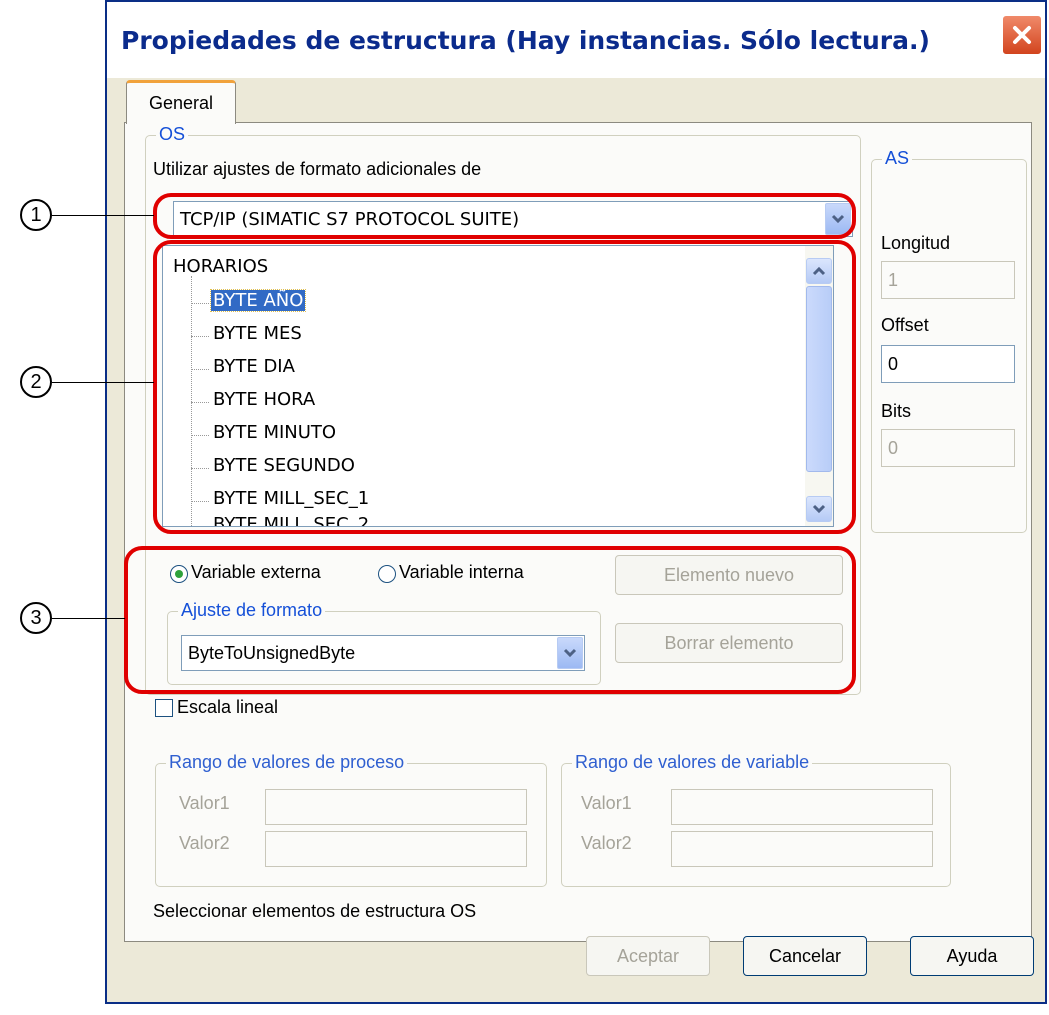 Image resolution: width=1049 pixels, height=1015 pixels. I want to click on callout-1-frame, so click(504, 216).